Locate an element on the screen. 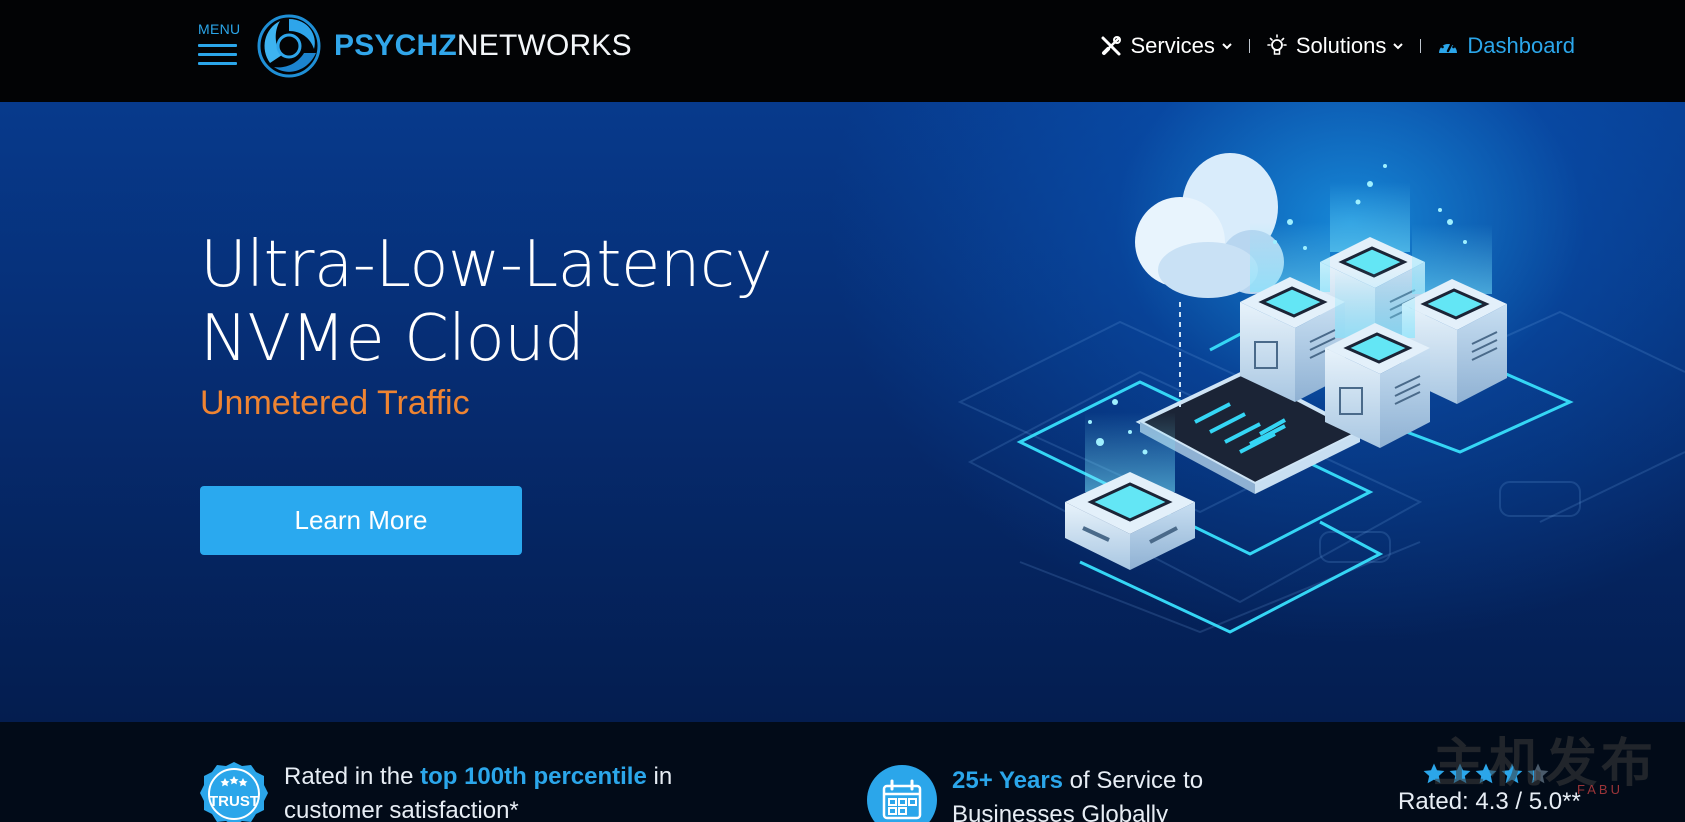 This screenshot has width=1685, height=822. star-rating is located at coordinates (1510, 774).